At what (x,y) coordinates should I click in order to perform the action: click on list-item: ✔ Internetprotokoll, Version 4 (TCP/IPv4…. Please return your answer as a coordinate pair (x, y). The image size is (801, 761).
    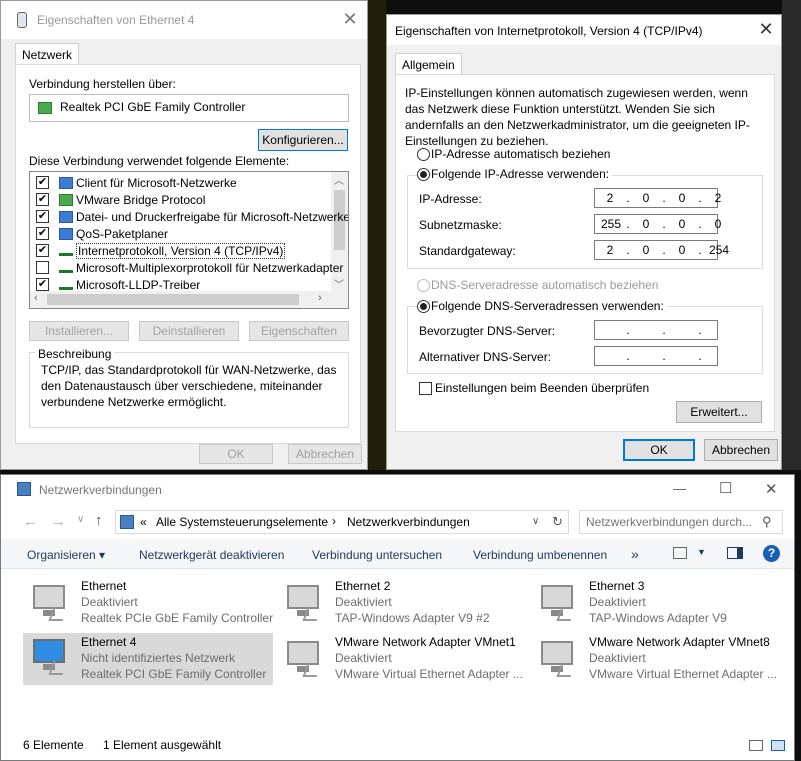
    Looking at the image, I should click on (161, 250).